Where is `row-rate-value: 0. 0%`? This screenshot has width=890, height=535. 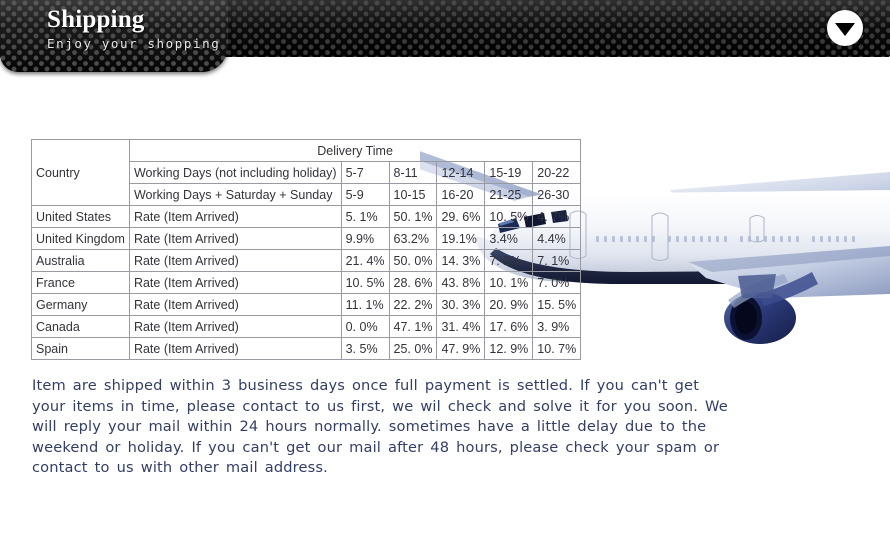 row-rate-value: 0. 0% is located at coordinates (365, 326).